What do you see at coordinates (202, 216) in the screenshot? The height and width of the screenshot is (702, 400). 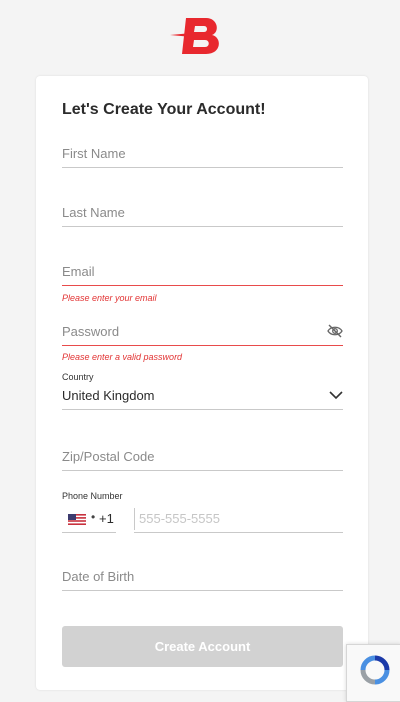 I see `last-name-field: Last Name` at bounding box center [202, 216].